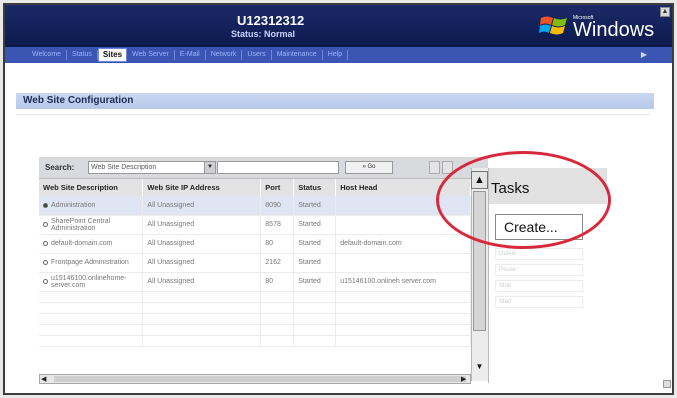  Describe the element at coordinates (82, 243) in the screenshot. I see `site-description: default-domain.com` at that location.